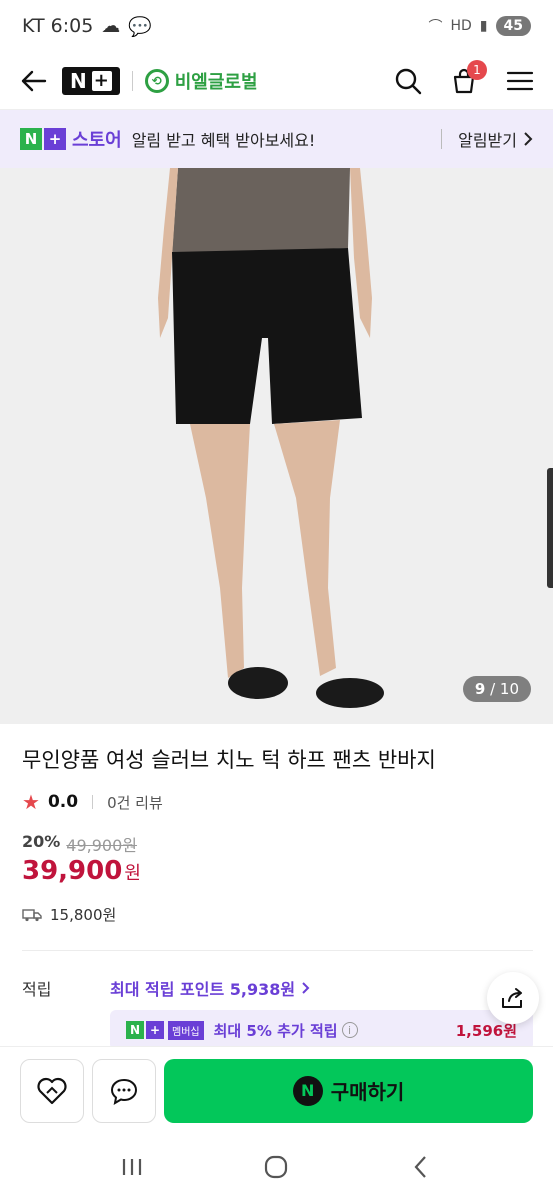  I want to click on globe-icon: ⟲, so click(156, 80).